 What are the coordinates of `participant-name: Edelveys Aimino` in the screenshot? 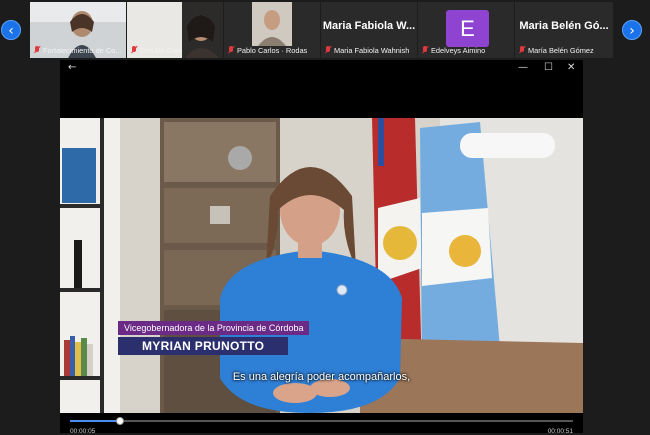 It's located at (466, 51).